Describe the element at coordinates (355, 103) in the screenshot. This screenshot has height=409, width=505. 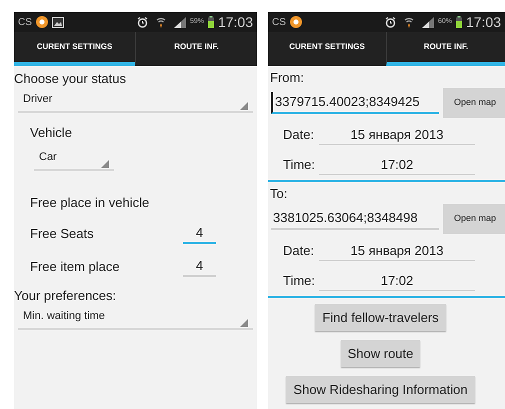
I see `location-field: 3379715.40023;8349425` at that location.